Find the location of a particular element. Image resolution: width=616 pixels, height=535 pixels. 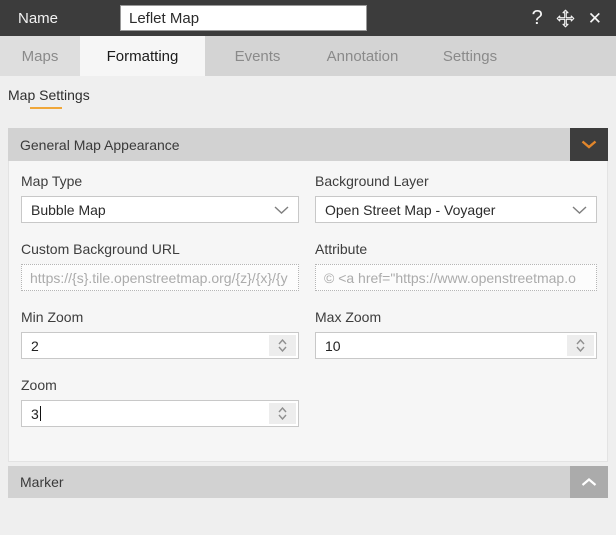

attribute-label: Attribute is located at coordinates (341, 249).